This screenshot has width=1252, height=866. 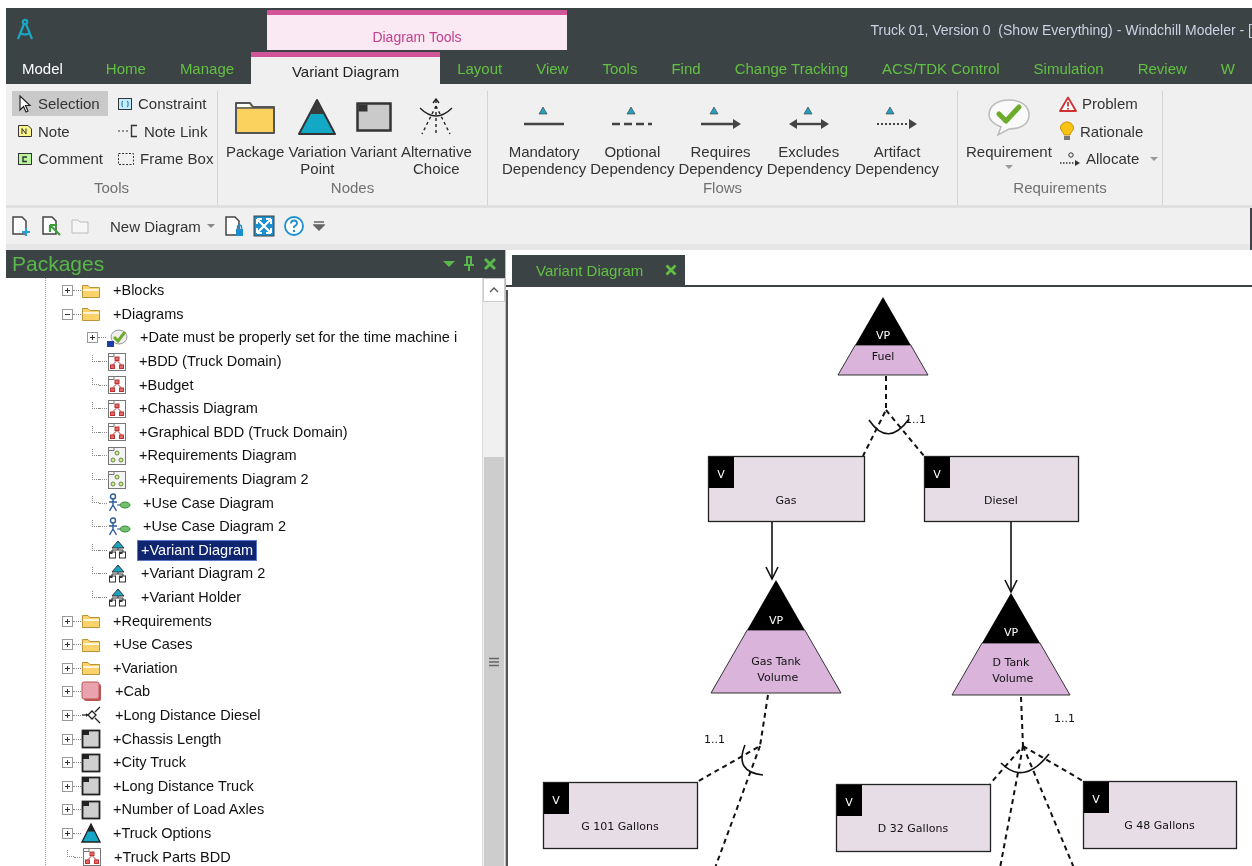 I want to click on tree-item: +Variant Diagram, so click(x=197, y=550).